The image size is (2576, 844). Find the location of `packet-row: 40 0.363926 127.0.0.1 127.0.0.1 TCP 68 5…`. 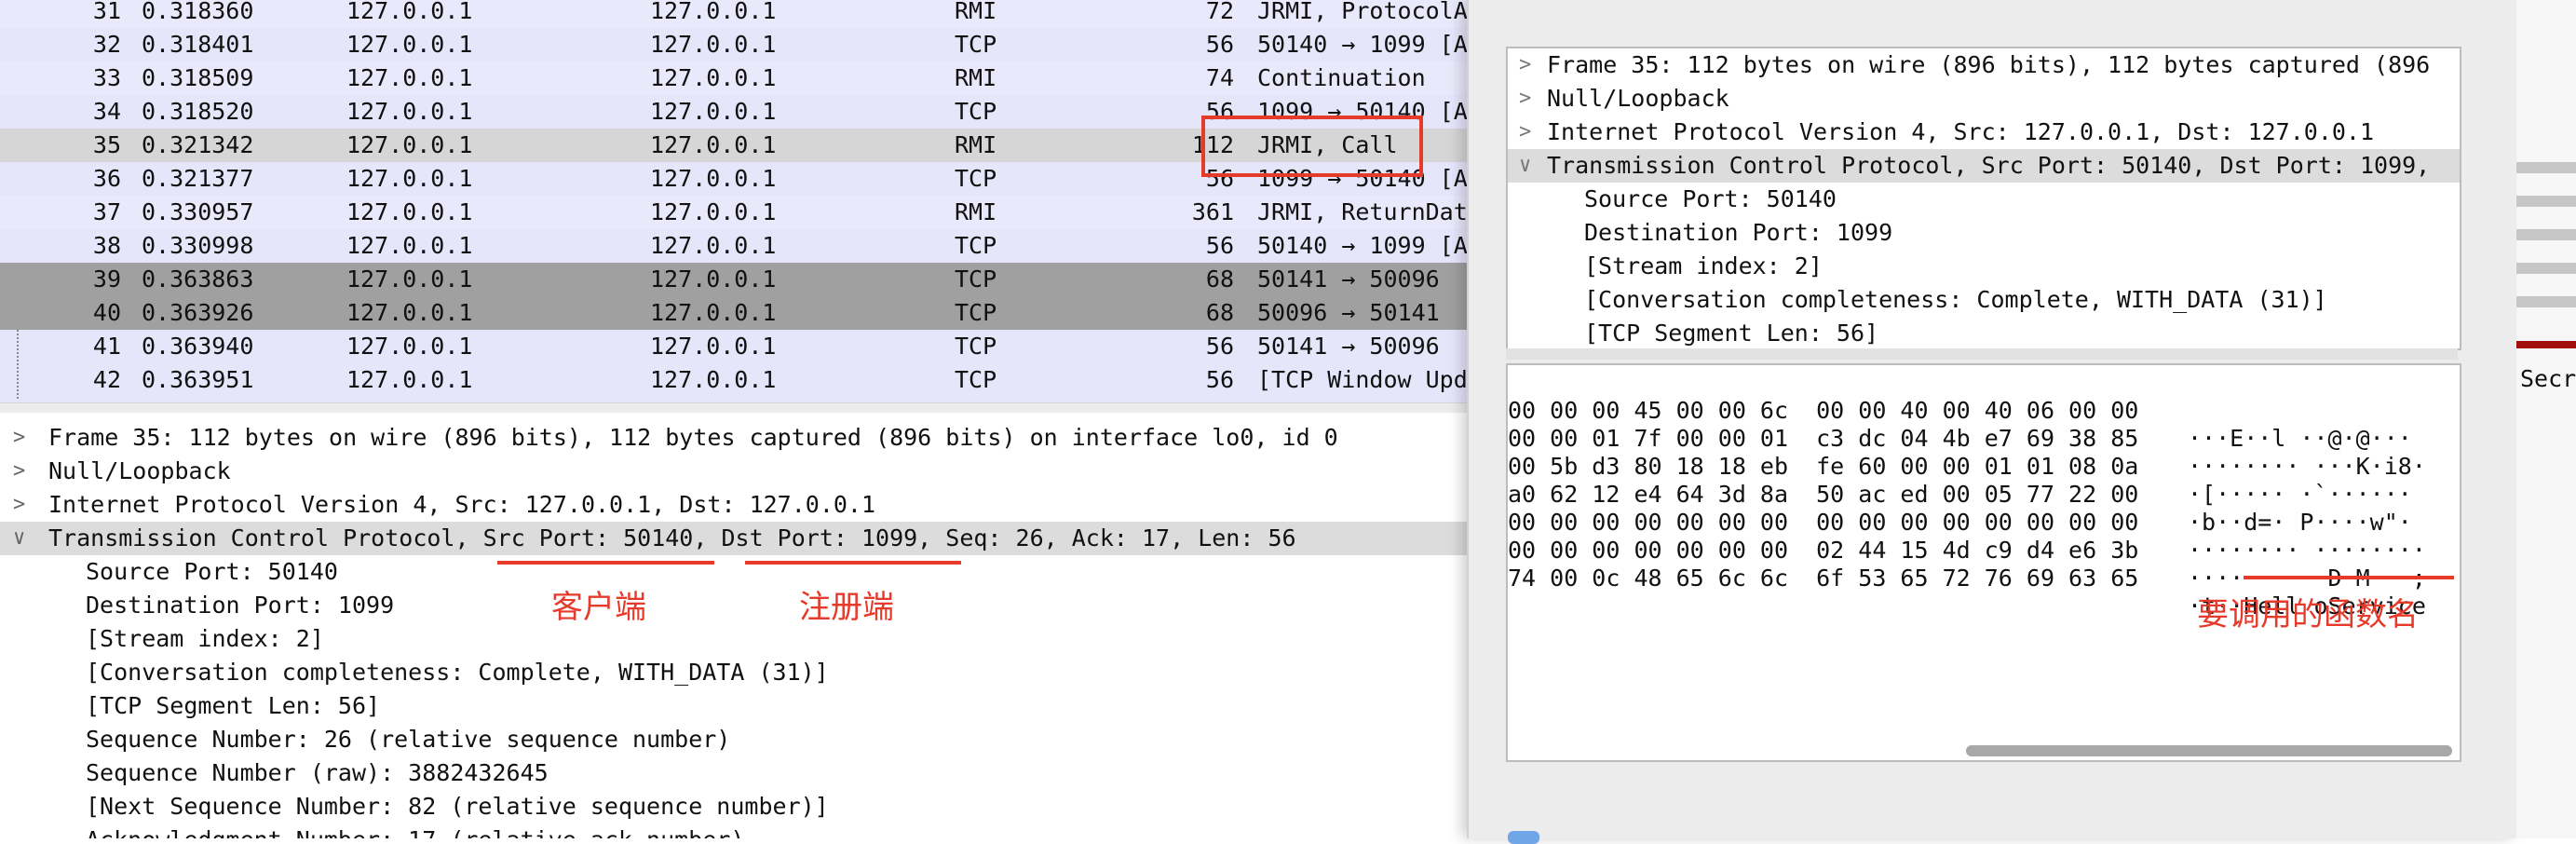

packet-row: 40 0.363926 127.0.0.1 127.0.0.1 TCP 68 5… is located at coordinates (735, 313).